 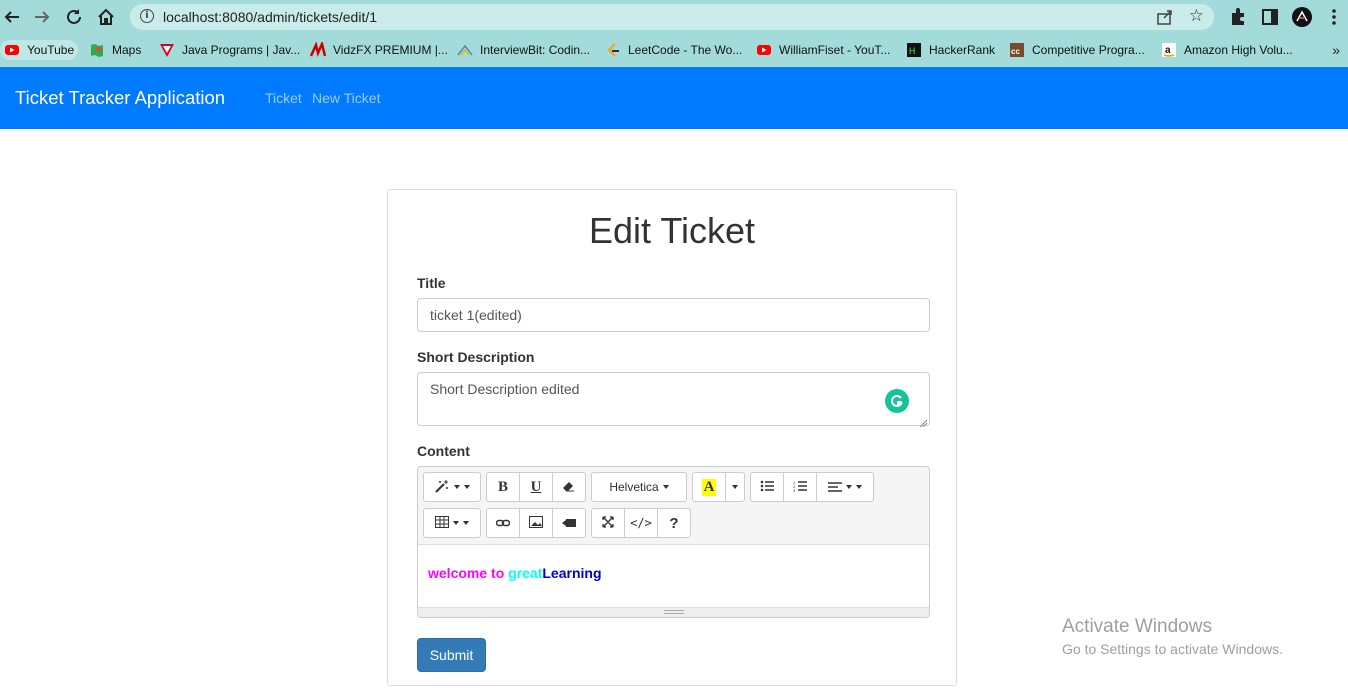 I want to click on share-icon, so click(x=1165, y=17).